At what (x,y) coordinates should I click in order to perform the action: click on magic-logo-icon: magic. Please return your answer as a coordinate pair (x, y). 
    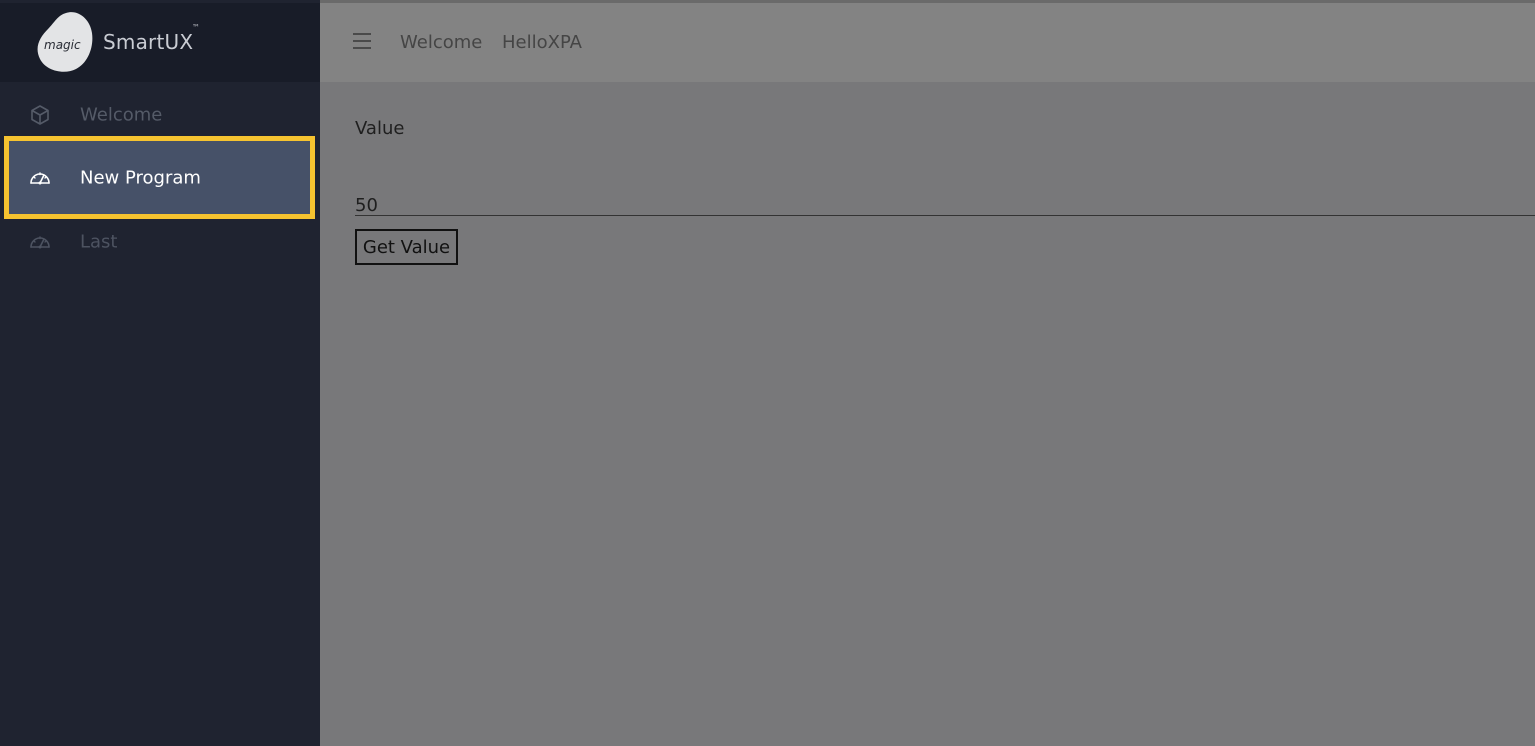
    Looking at the image, I should click on (65, 42).